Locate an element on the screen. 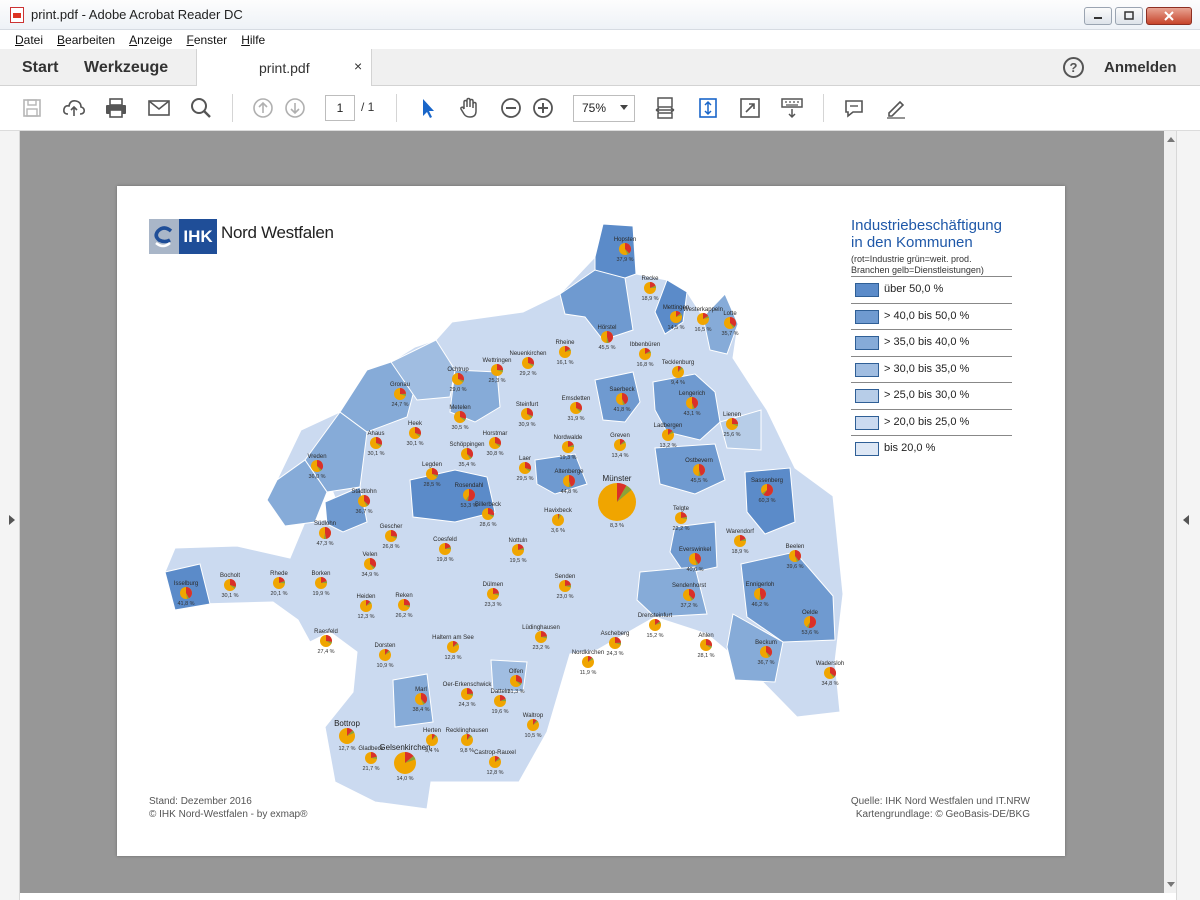  fullscreen-button is located at coordinates (750, 108).